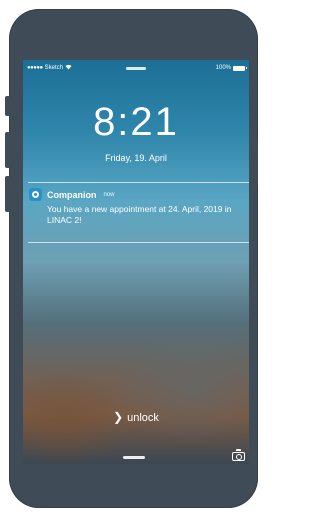 Image resolution: width=320 pixels, height=515 pixels. What do you see at coordinates (143, 418) in the screenshot?
I see `unlock-label: unlock` at bounding box center [143, 418].